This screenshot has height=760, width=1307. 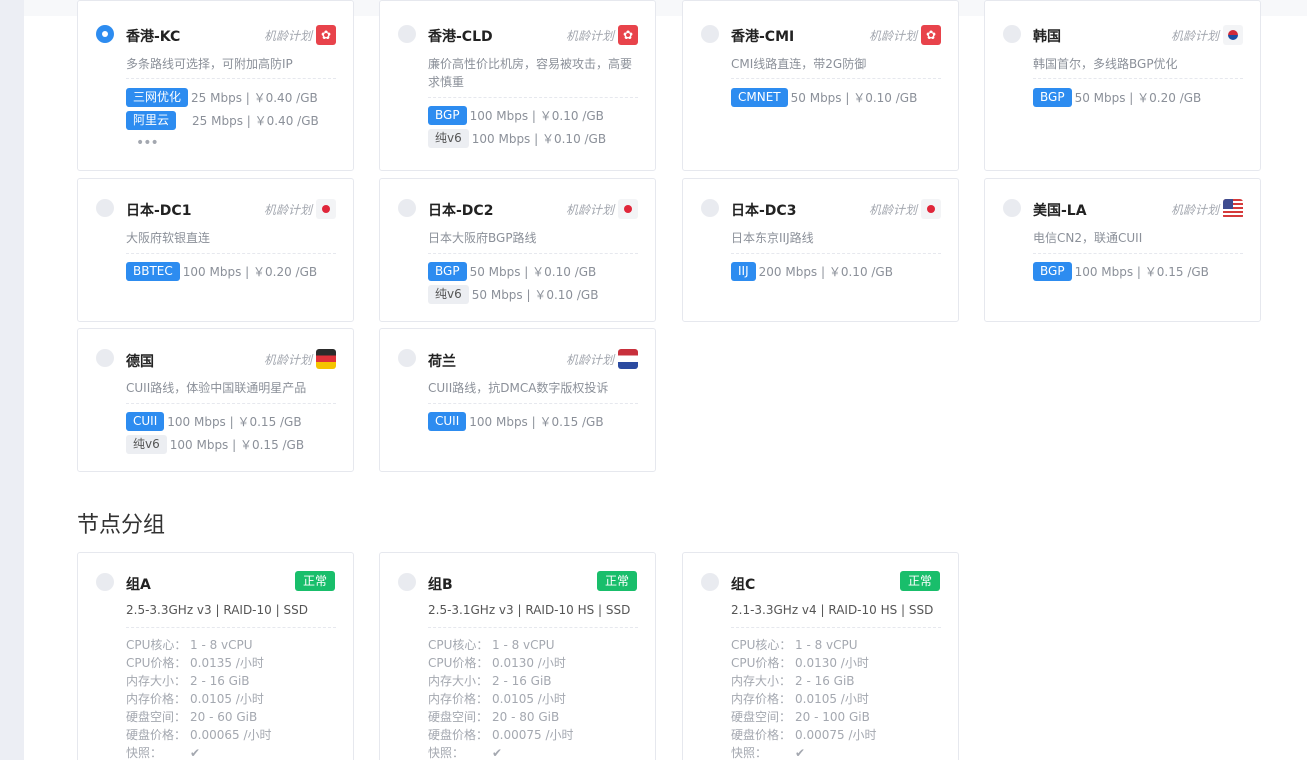 What do you see at coordinates (326, 359) in the screenshot?
I see `de-flag-icon` at bounding box center [326, 359].